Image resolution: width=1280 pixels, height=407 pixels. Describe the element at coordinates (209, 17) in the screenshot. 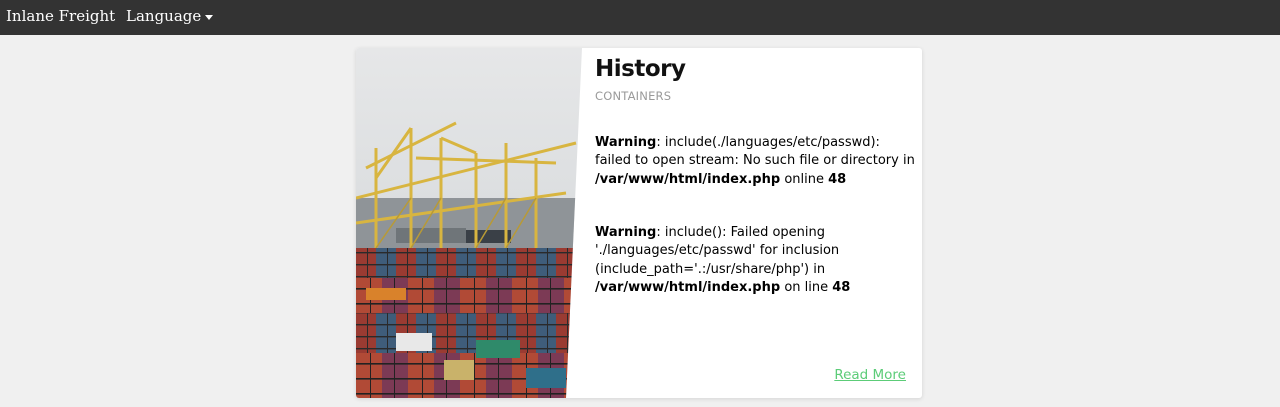

I see `caret-down-icon` at that location.